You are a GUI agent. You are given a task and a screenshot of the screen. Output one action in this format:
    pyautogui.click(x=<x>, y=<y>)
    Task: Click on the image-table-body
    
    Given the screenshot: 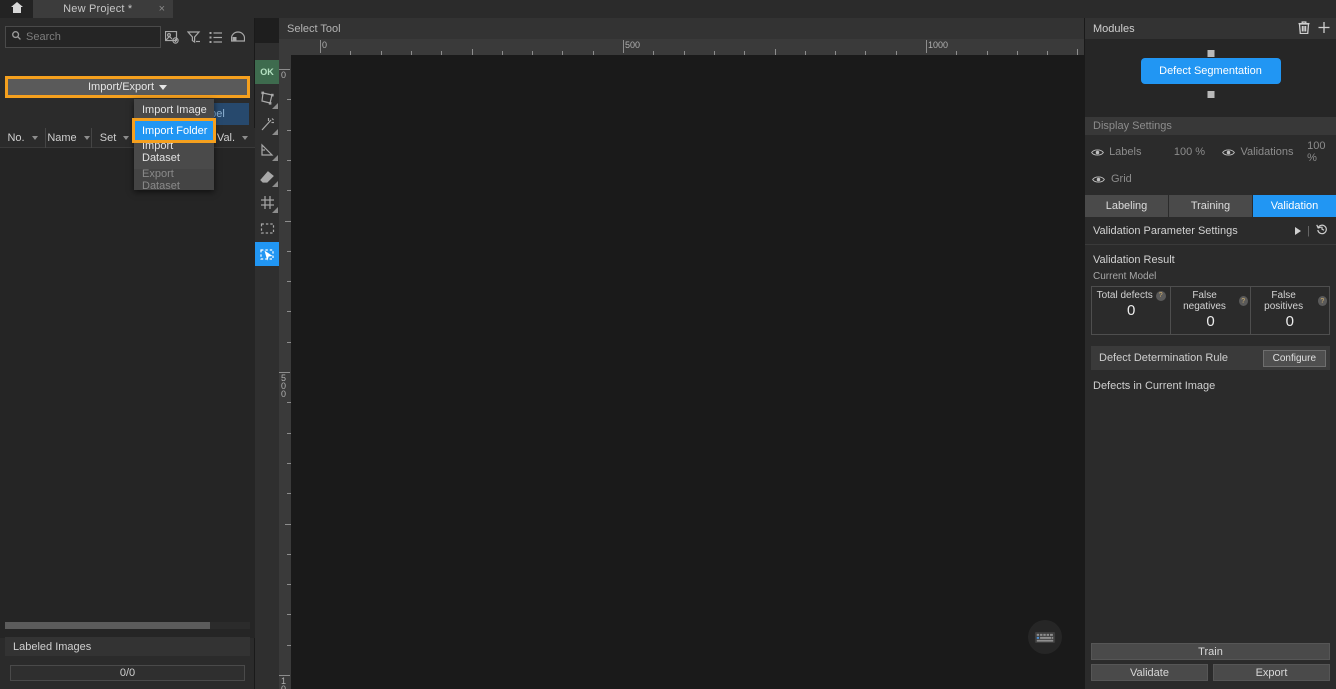 What is the action you would take?
    pyautogui.click(x=127, y=393)
    